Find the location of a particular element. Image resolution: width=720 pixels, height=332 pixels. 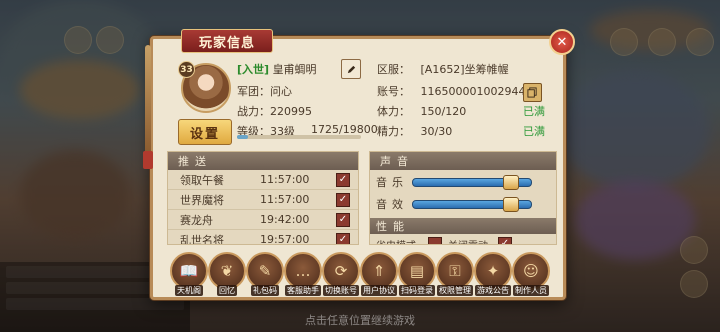

people-icon: ☺ is located at coordinates (531, 271).